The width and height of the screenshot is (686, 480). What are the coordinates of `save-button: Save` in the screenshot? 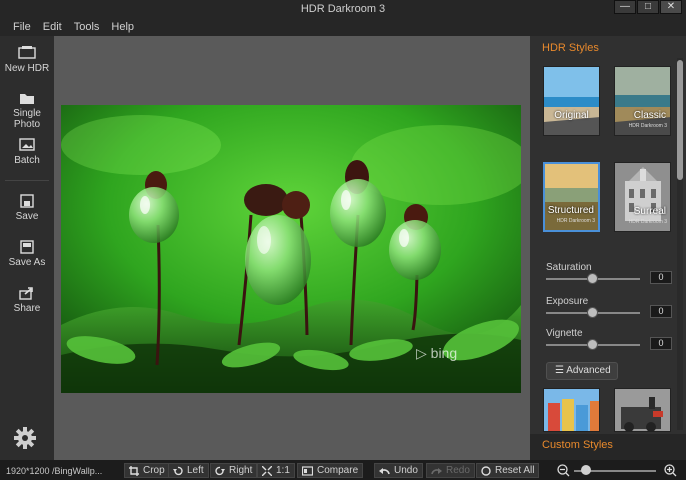 It's located at (27, 208).